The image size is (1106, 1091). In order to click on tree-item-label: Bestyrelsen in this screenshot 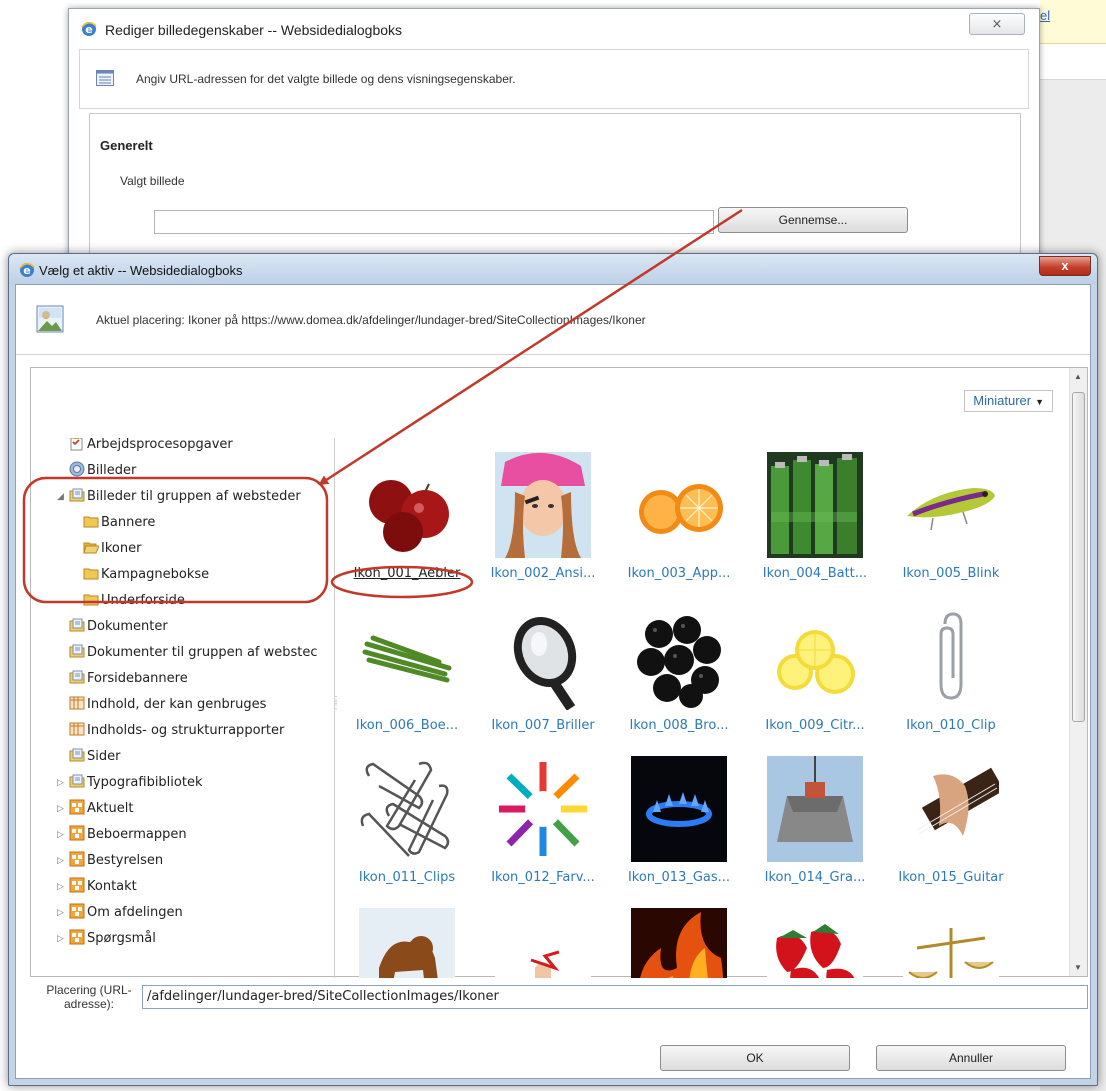, I will do `click(125, 860)`.